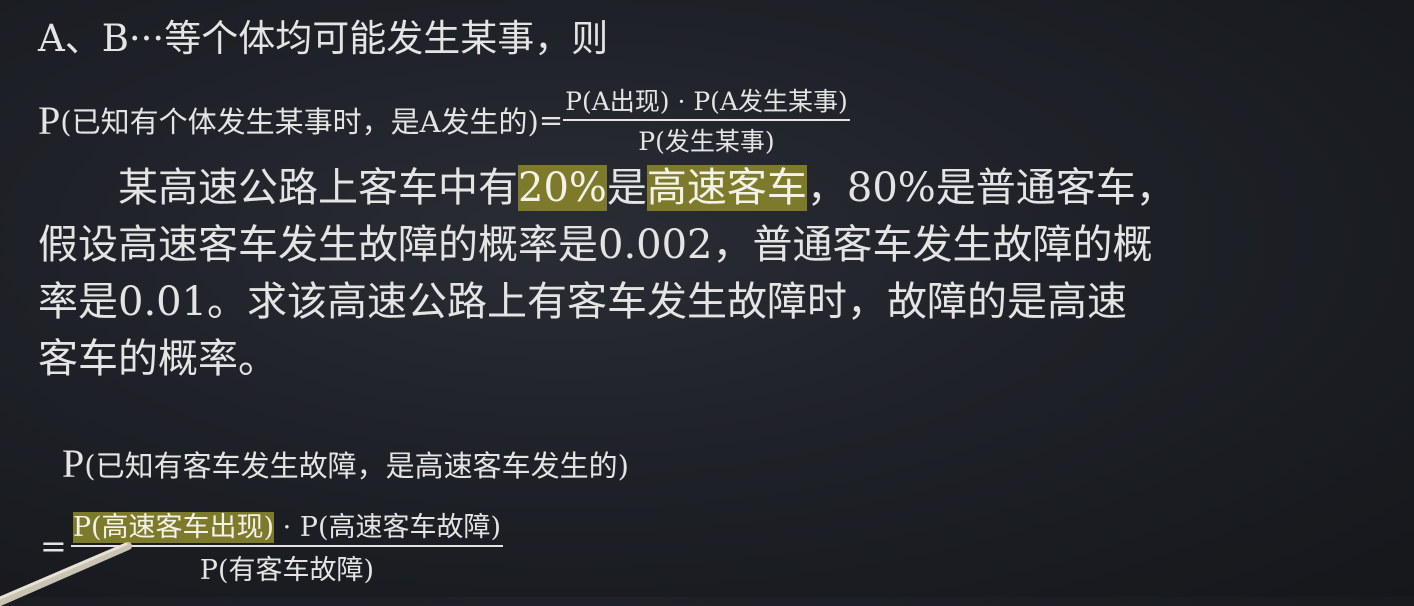 This screenshot has width=1414, height=606. I want to click on problem-text: 是, so click(626, 188).